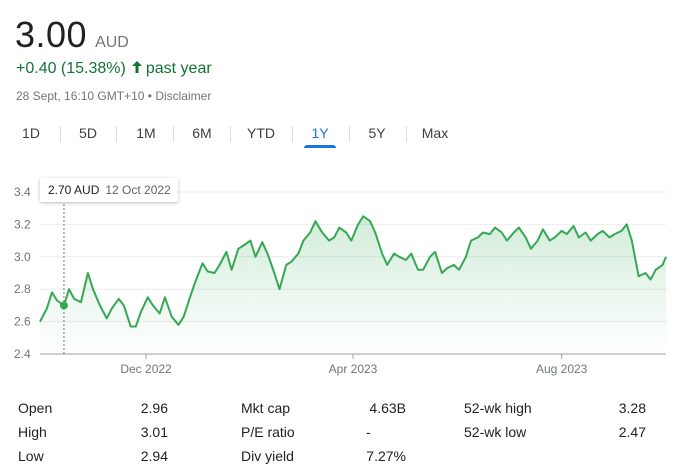  What do you see at coordinates (112, 42) in the screenshot?
I see `currency-label: AUD` at bounding box center [112, 42].